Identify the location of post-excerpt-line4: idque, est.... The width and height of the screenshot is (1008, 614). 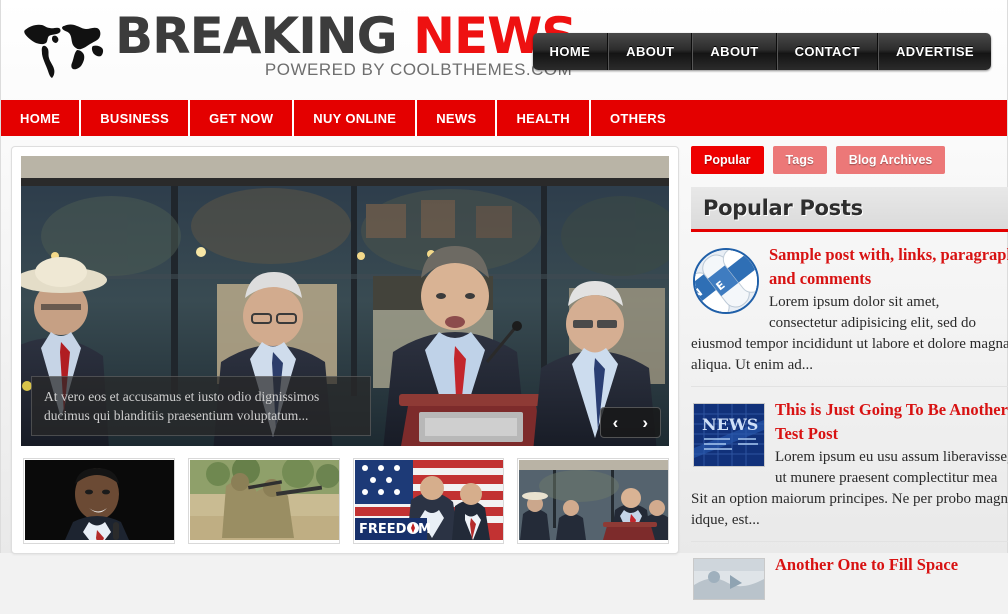
(725, 520).